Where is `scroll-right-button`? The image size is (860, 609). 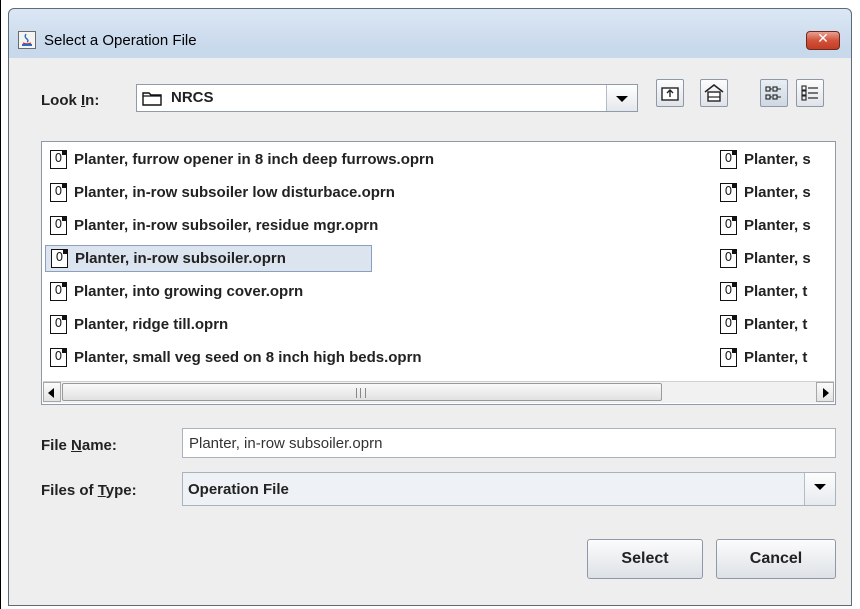 scroll-right-button is located at coordinates (825, 392).